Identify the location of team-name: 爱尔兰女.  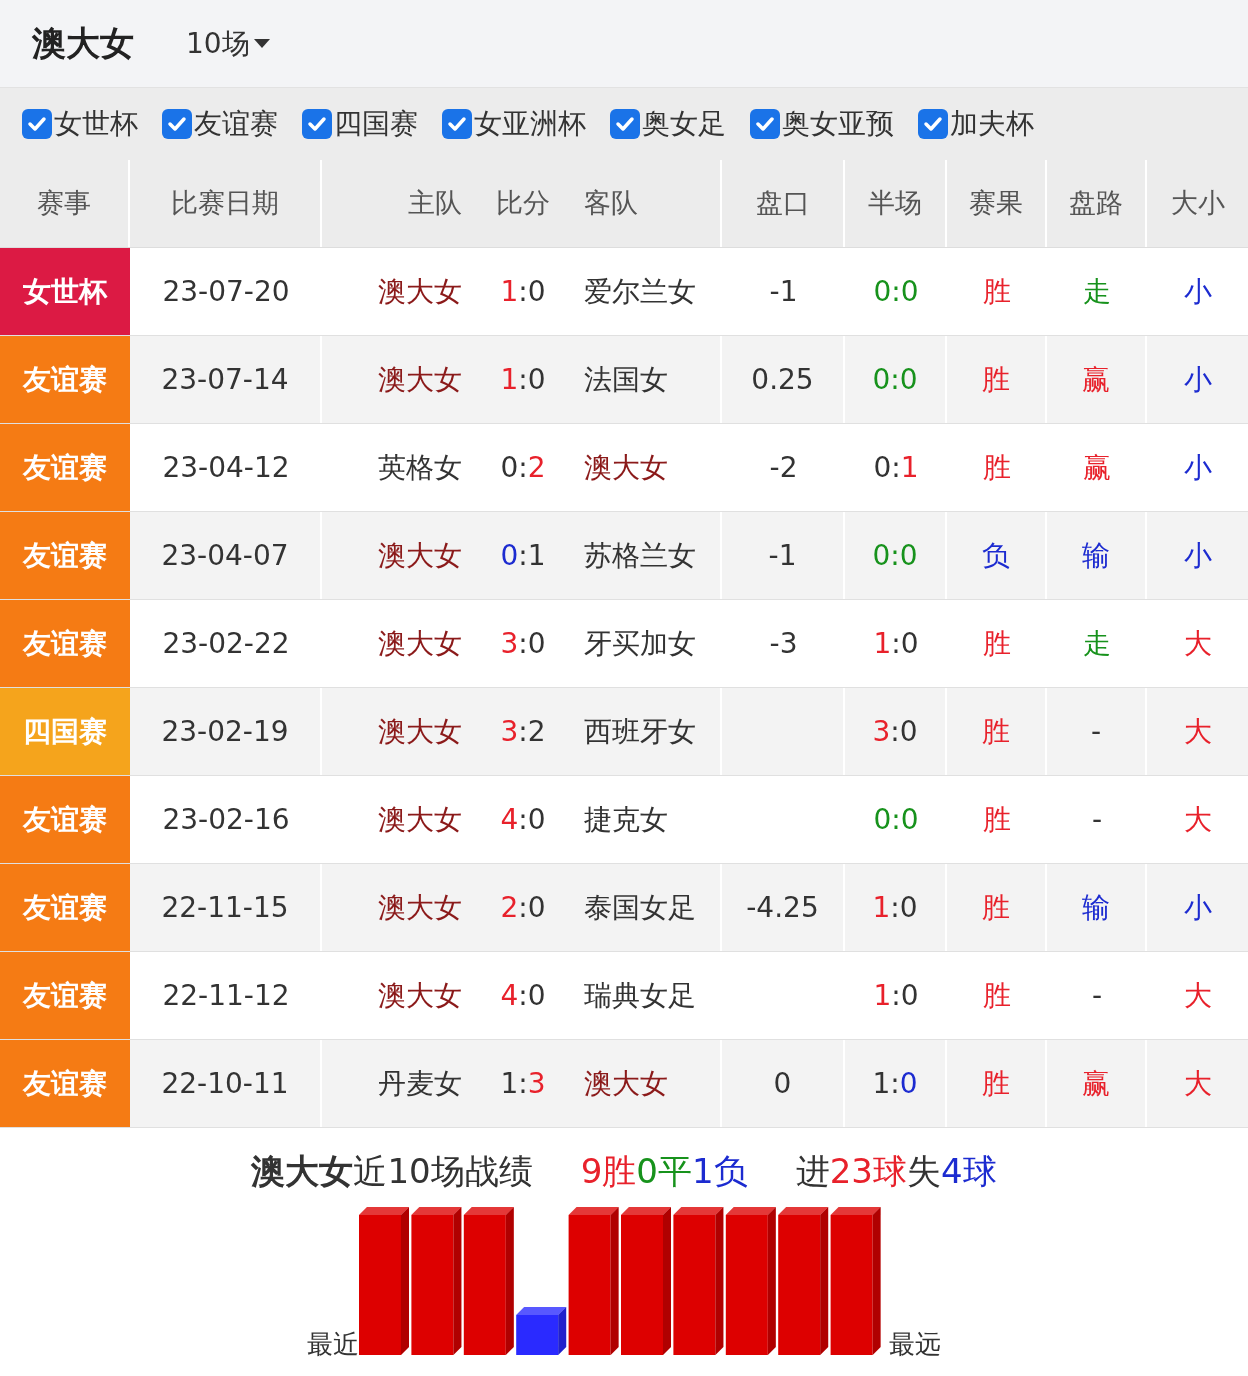
(640, 291).